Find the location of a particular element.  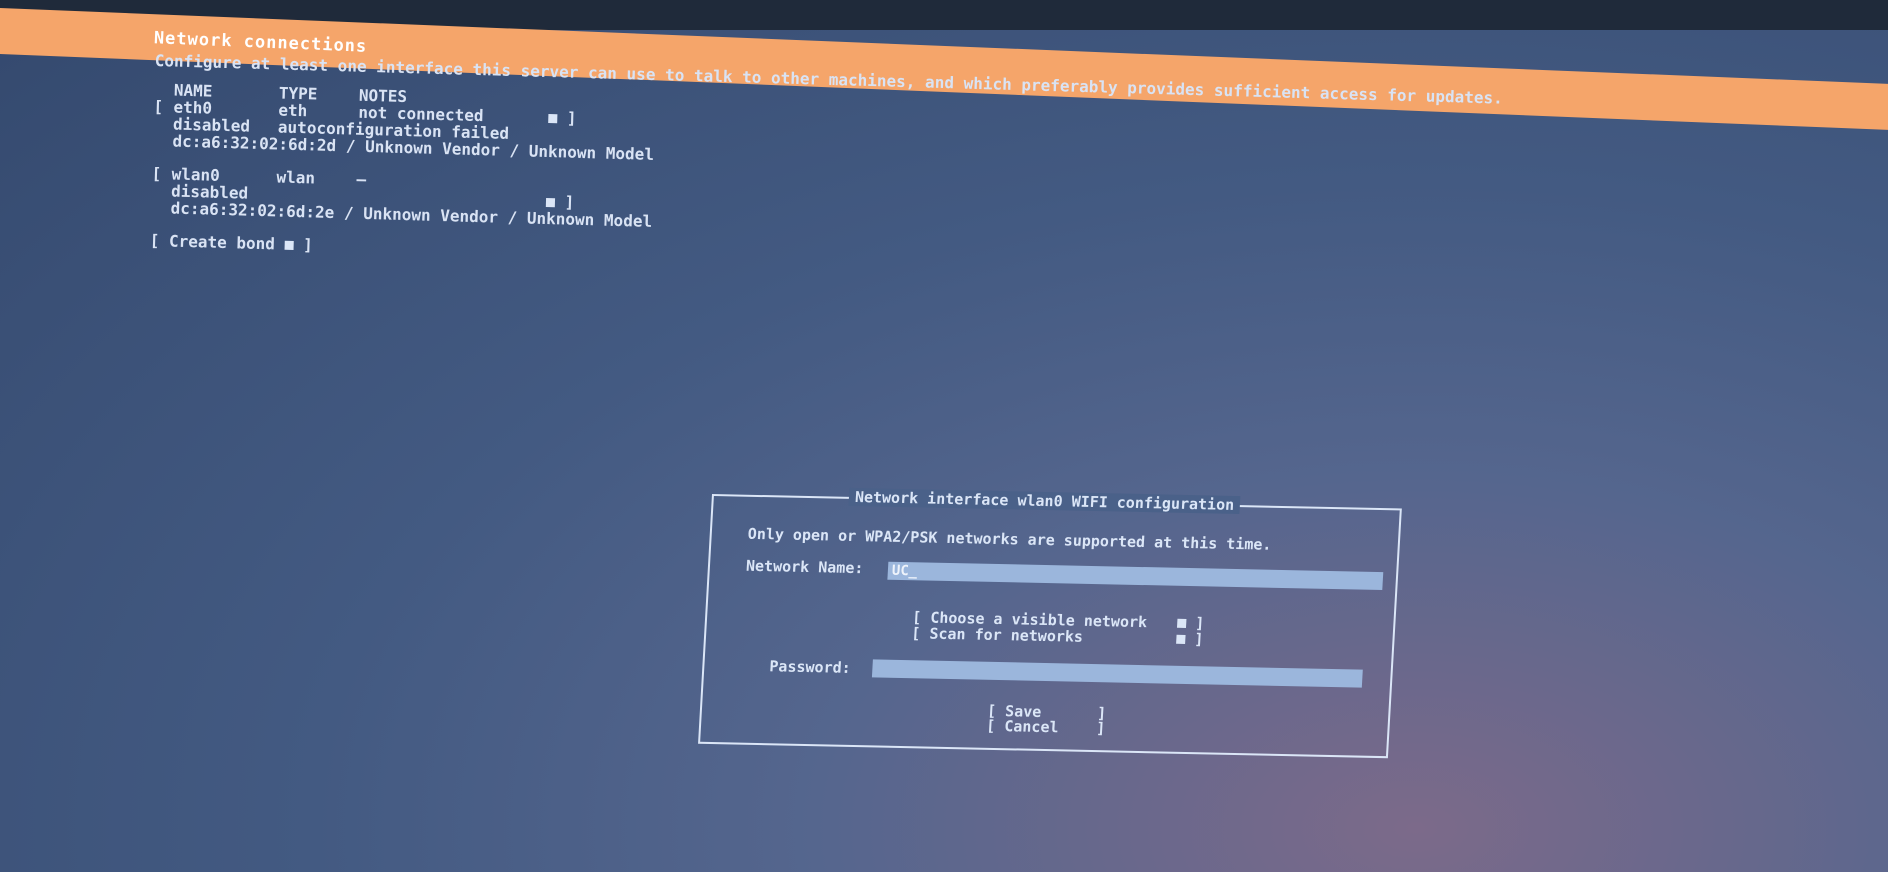

scan-networks-button: [ Scan for networks is located at coordinates (997, 635).